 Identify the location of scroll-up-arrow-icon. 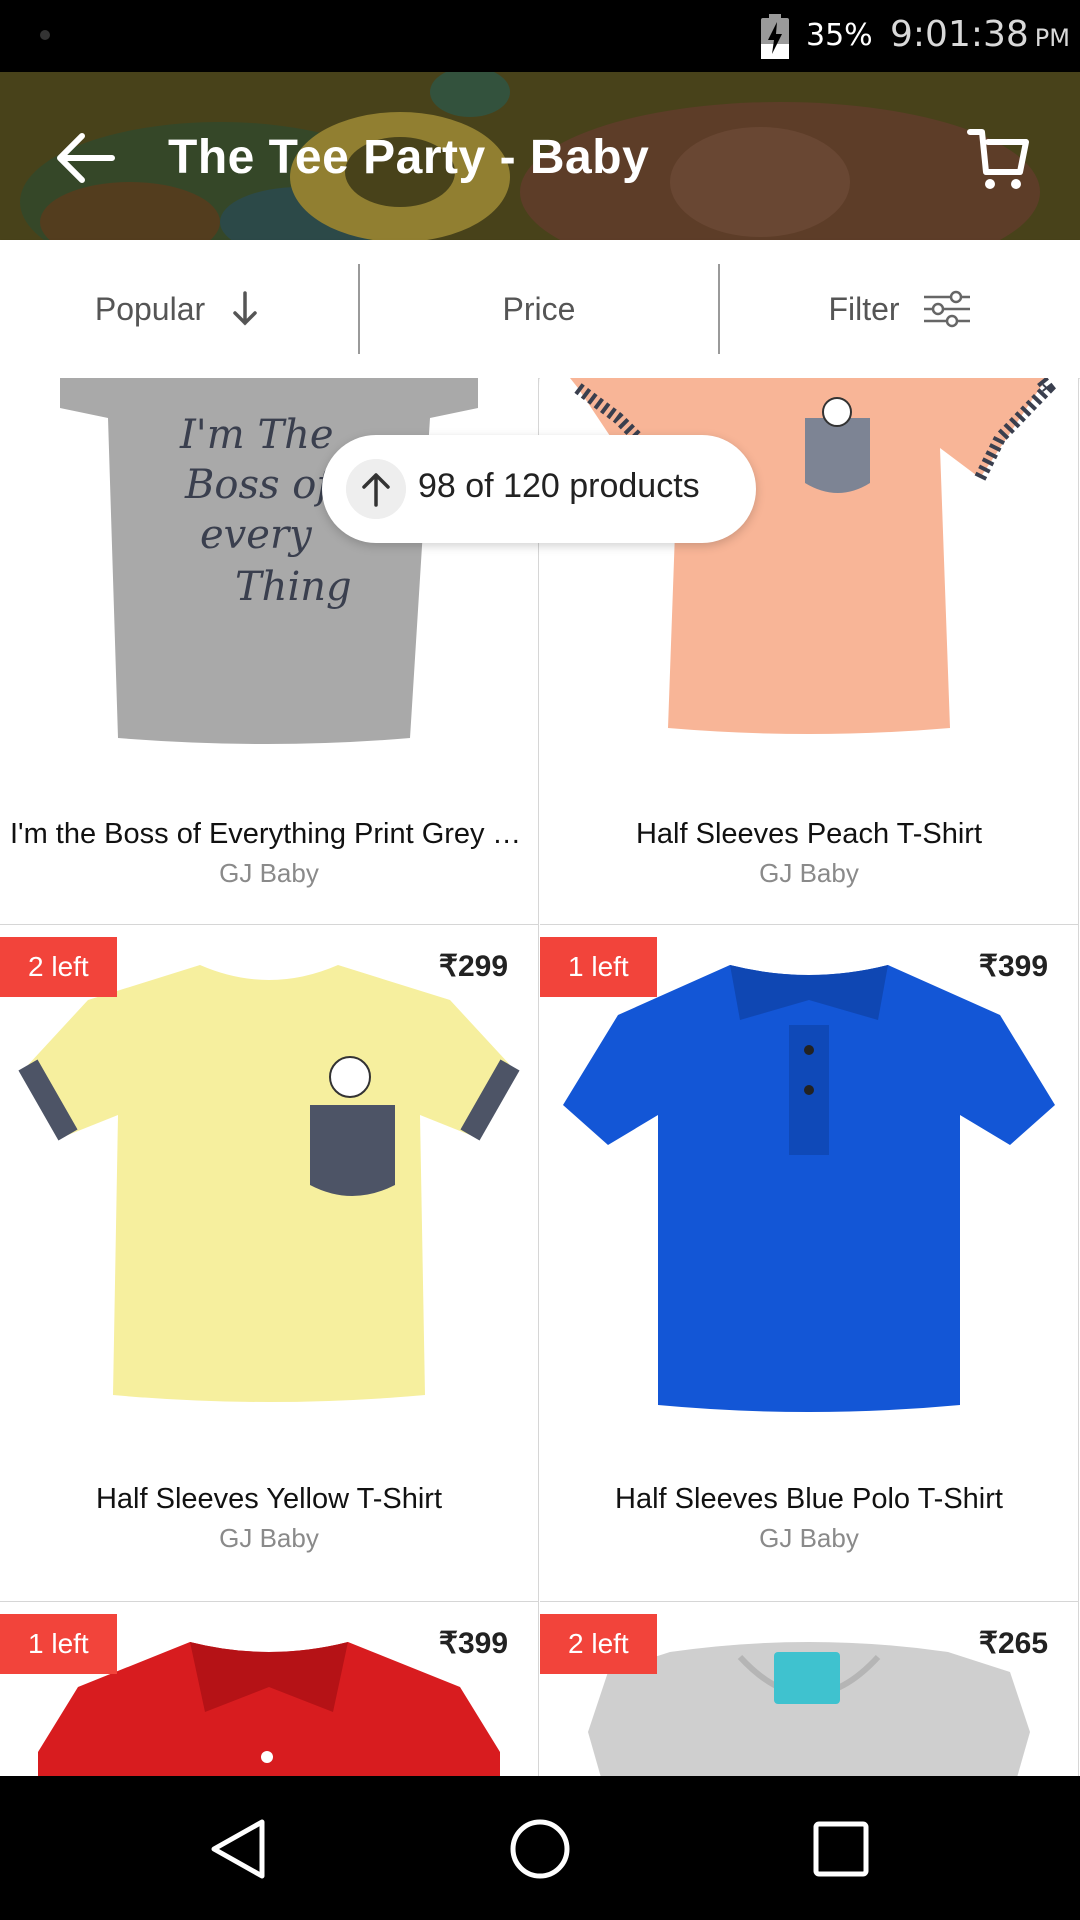
(376, 489).